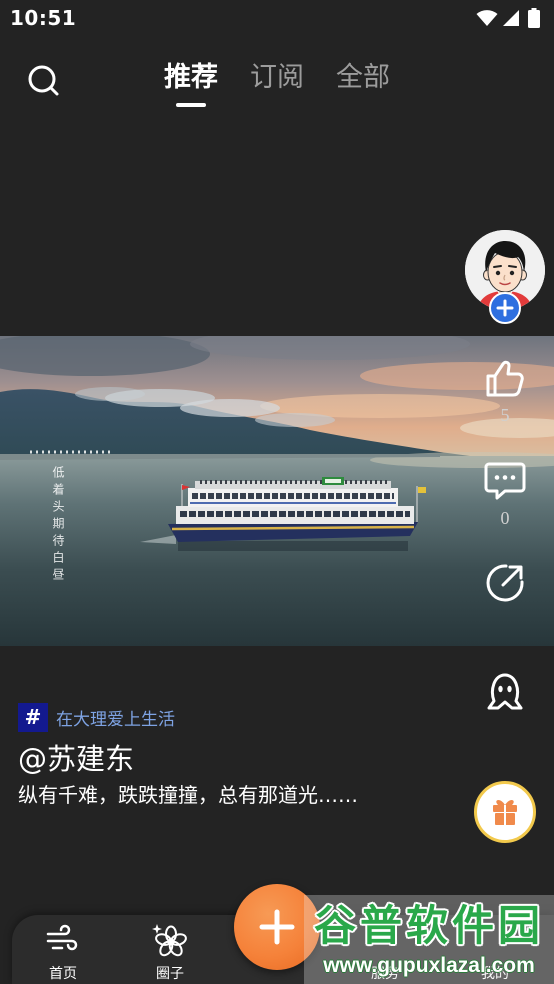 This screenshot has width=554, height=984. What do you see at coordinates (511, 18) in the screenshot?
I see `signal-icon` at bounding box center [511, 18].